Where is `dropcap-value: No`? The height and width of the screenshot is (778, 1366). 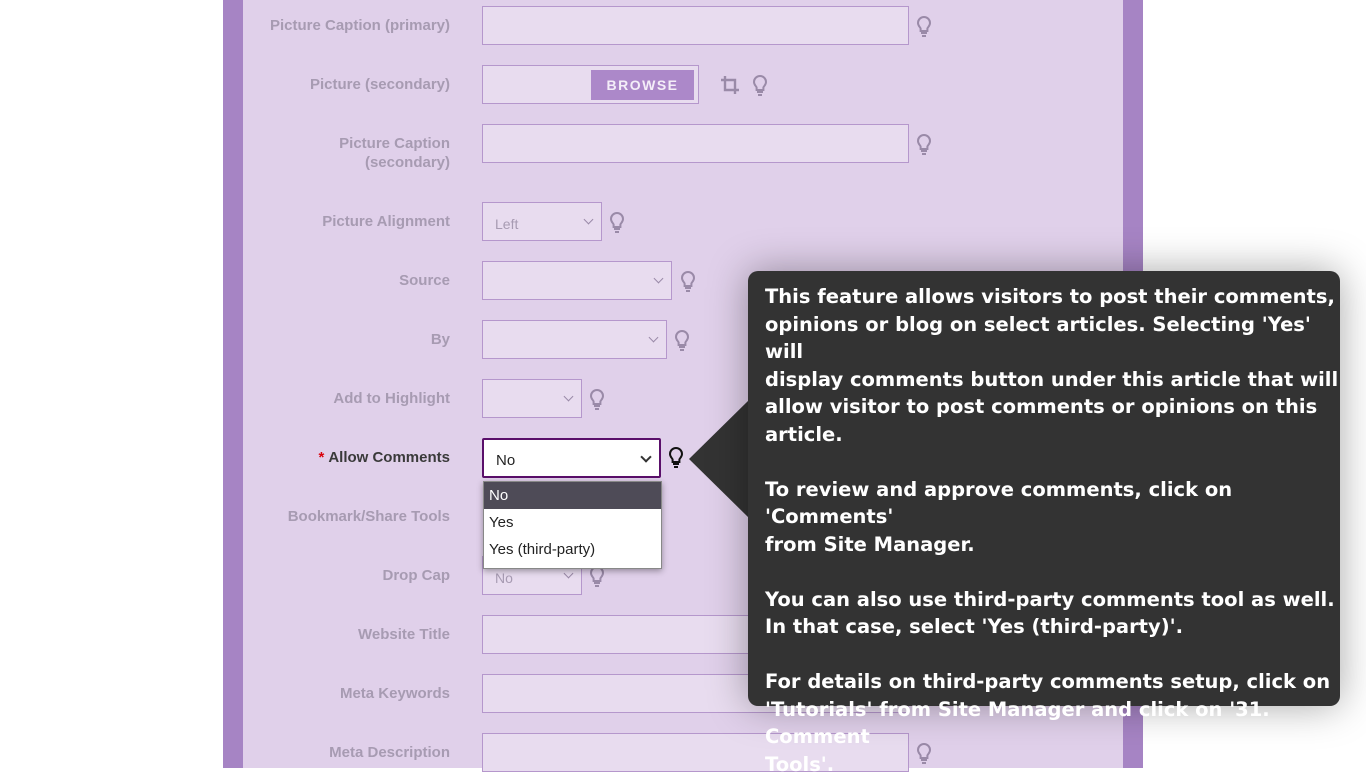 dropcap-value: No is located at coordinates (504, 578).